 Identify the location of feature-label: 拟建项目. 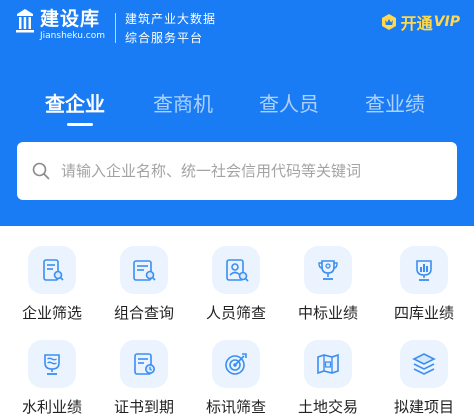
(423, 407).